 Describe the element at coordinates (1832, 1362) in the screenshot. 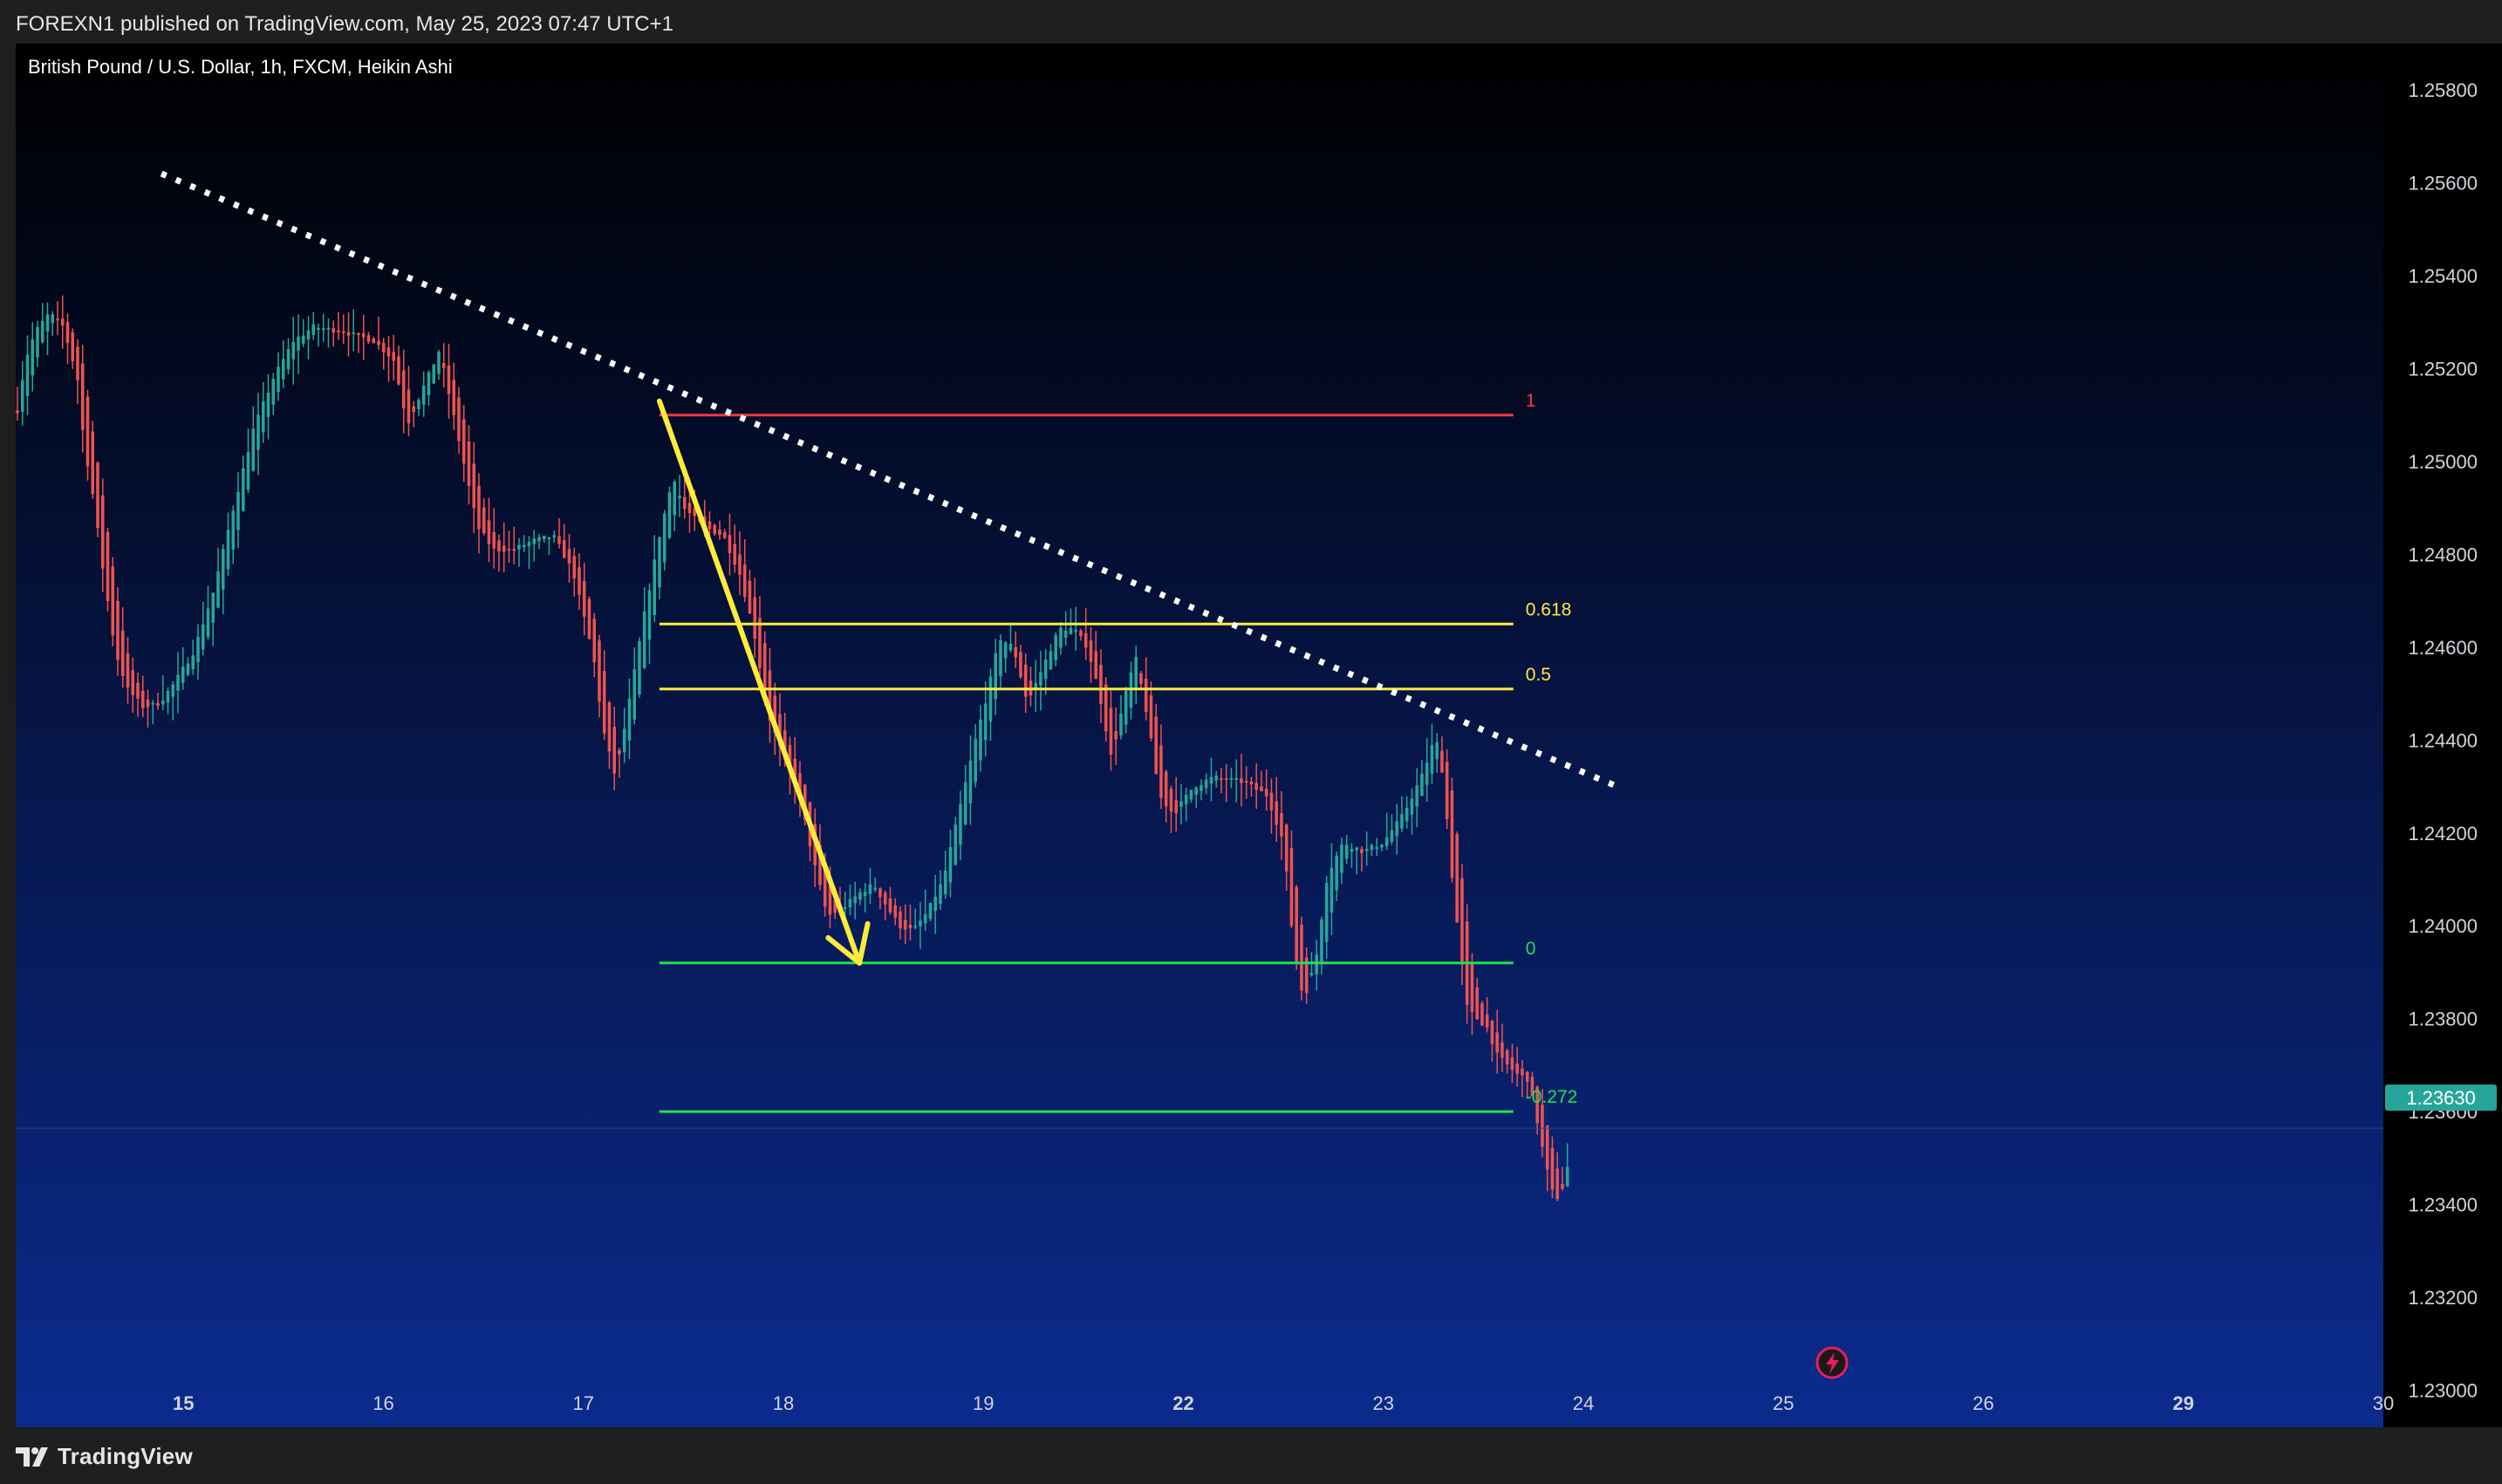

I see `replay-lightning-icon` at that location.